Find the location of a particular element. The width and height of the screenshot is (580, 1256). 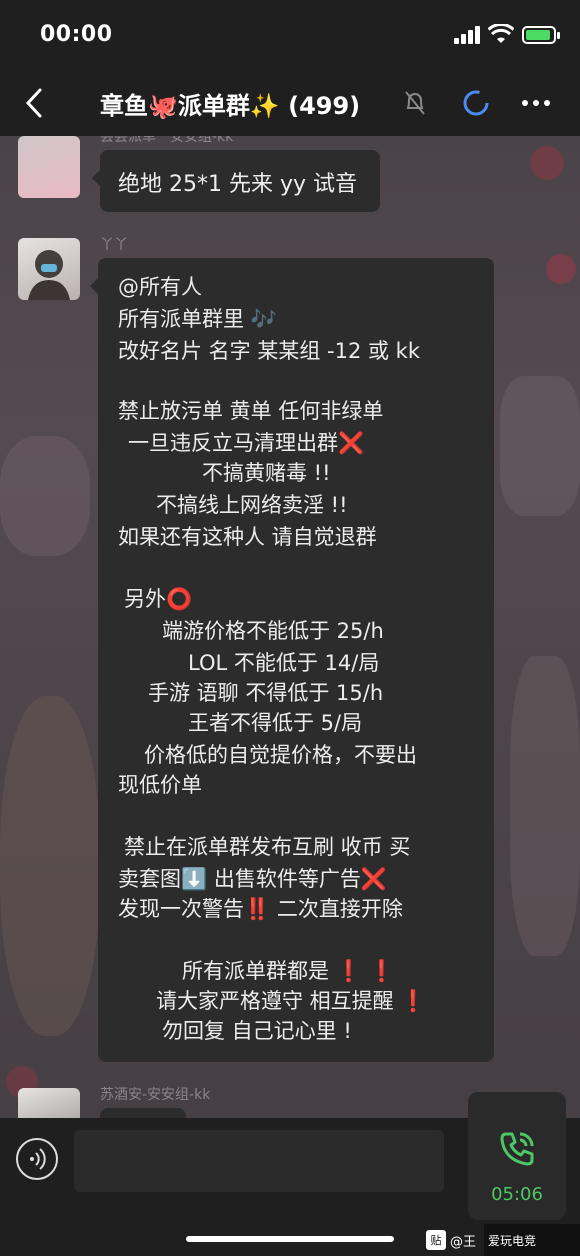

message-line: 卖套图⬇️ 出售软件等广告❌ is located at coordinates (252, 879).